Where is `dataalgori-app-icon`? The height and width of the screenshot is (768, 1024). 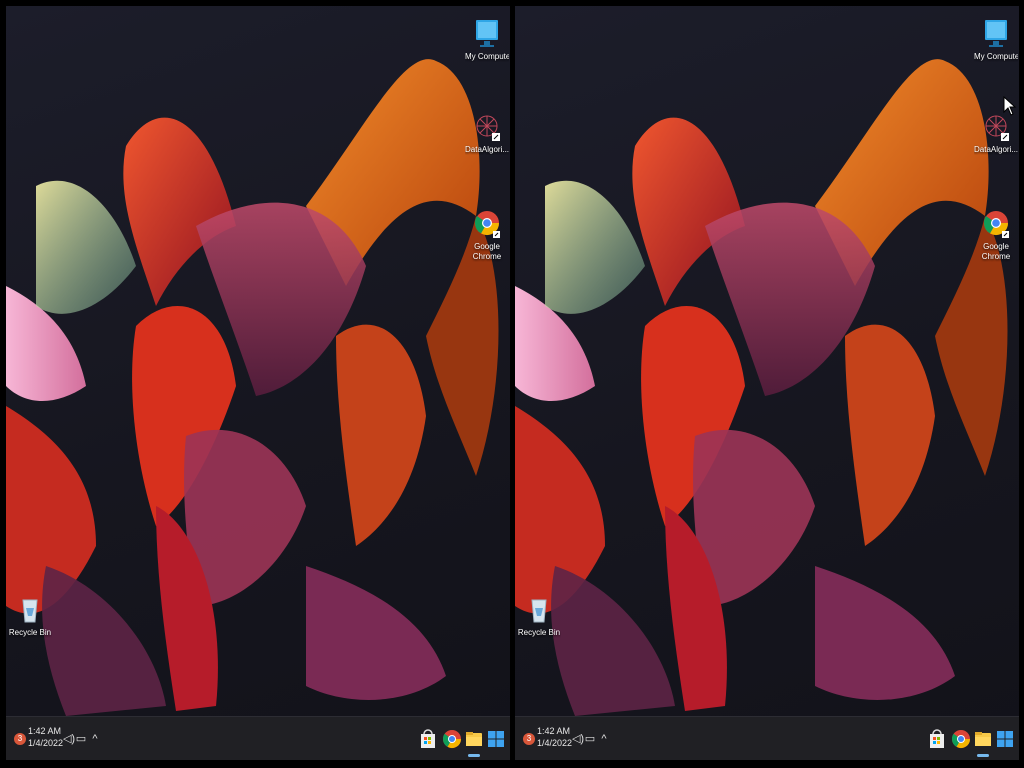 dataalgori-app-icon is located at coordinates (487, 127).